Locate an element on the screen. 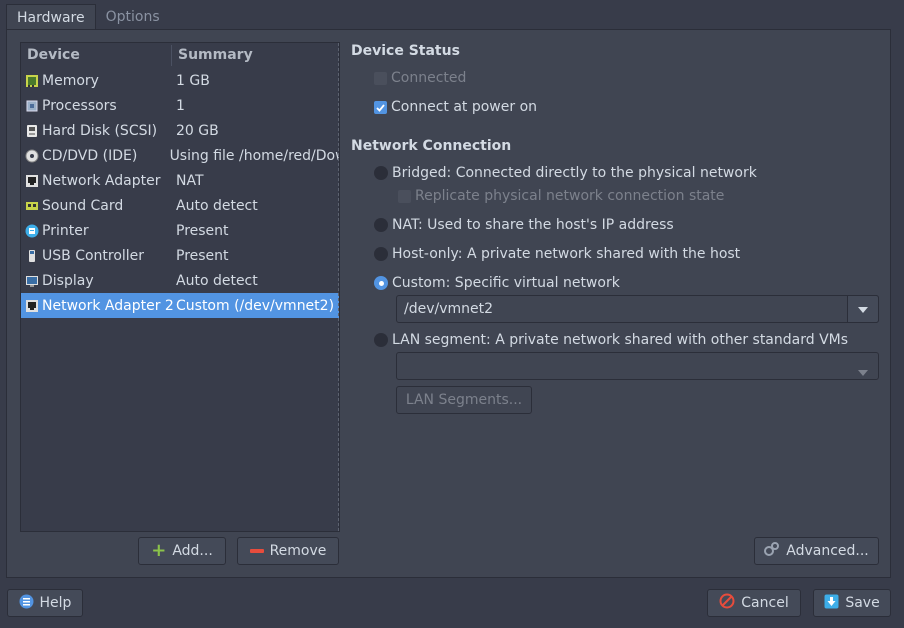  lan-segment-combo is located at coordinates (637, 366).